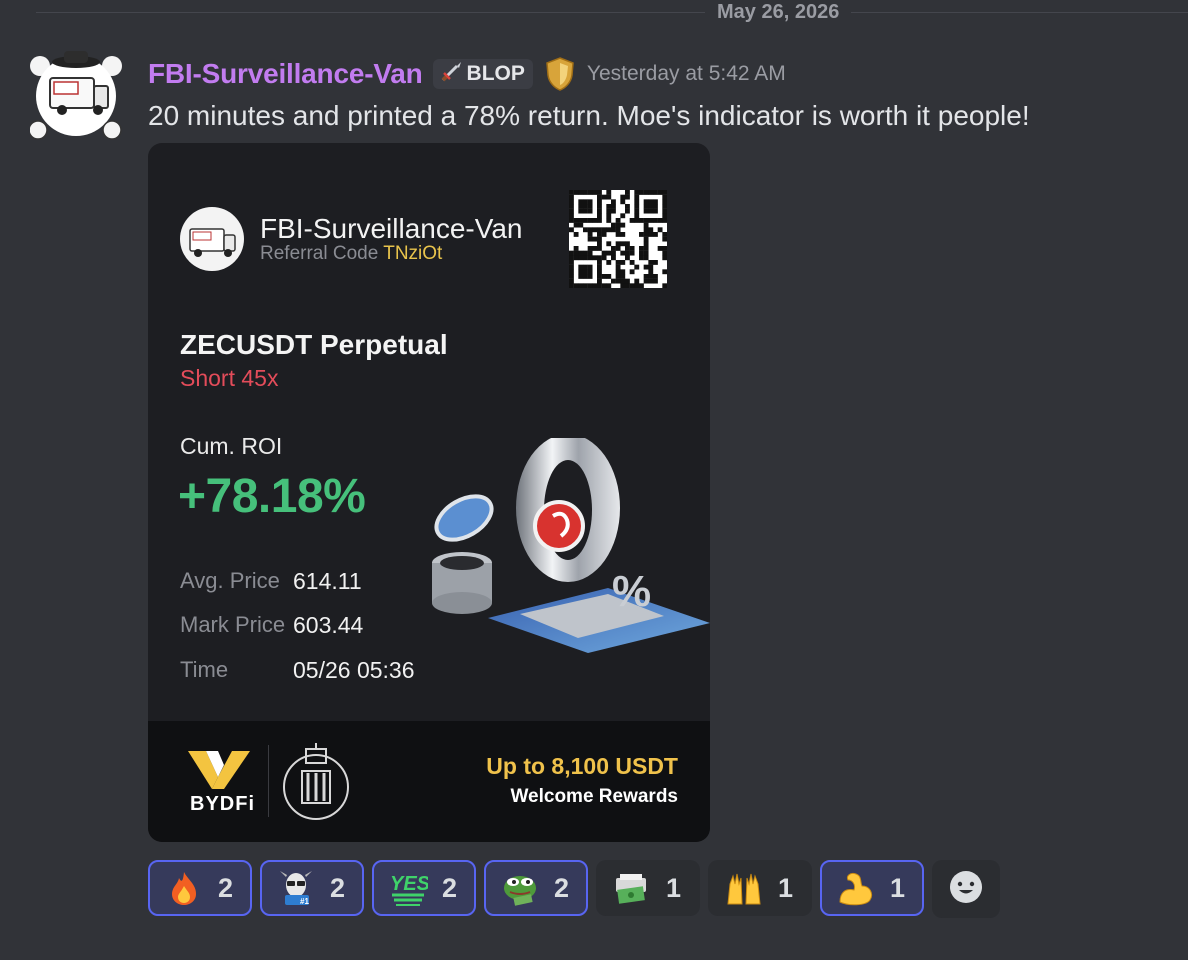  I want to click on roi-label: Cum. ROI, so click(231, 446).